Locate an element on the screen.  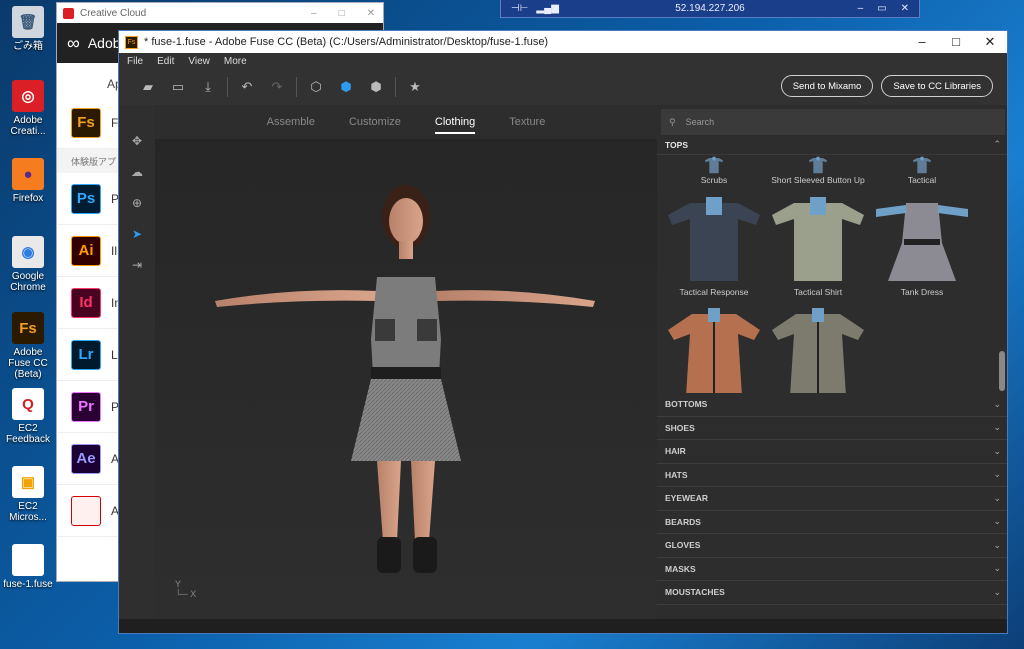
clothing-item: Tank Dress is located at coordinates (922, 247).